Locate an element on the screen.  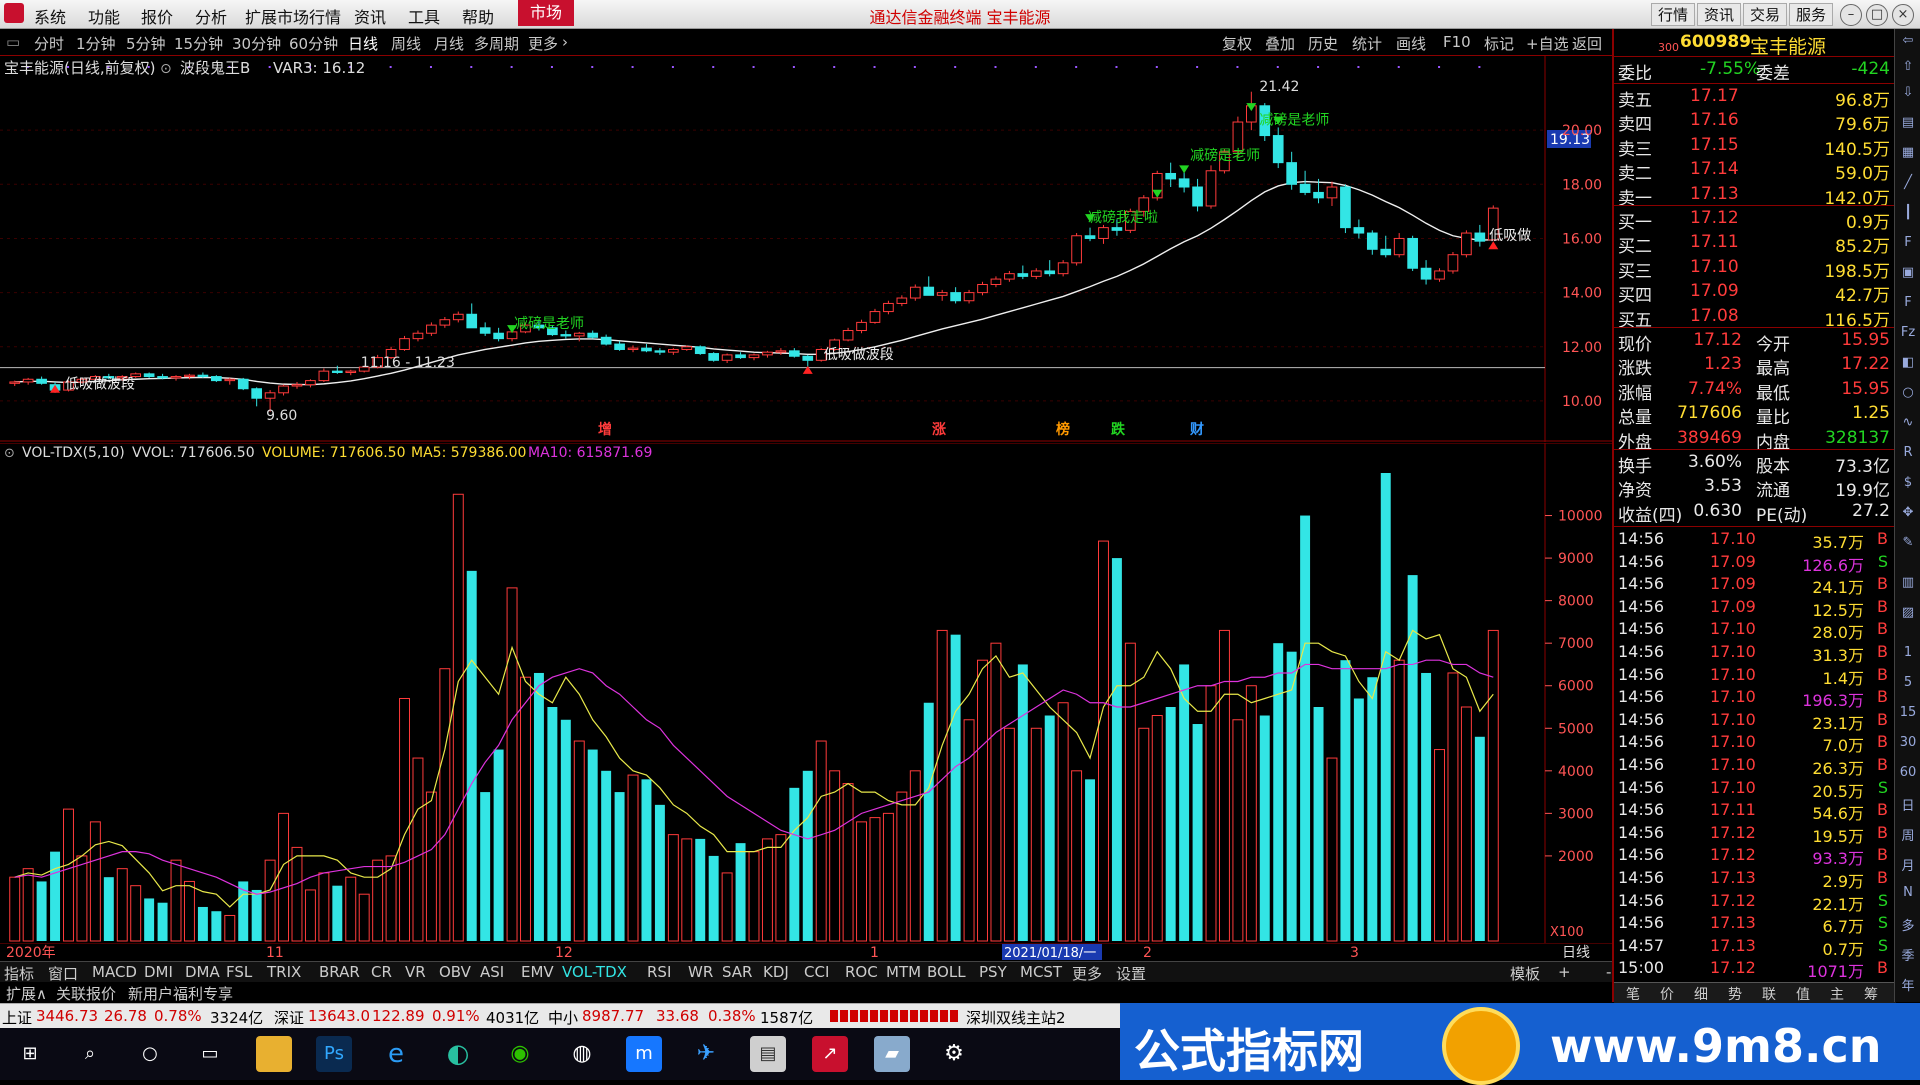
btn-f10: F10 is located at coordinates (1457, 42).